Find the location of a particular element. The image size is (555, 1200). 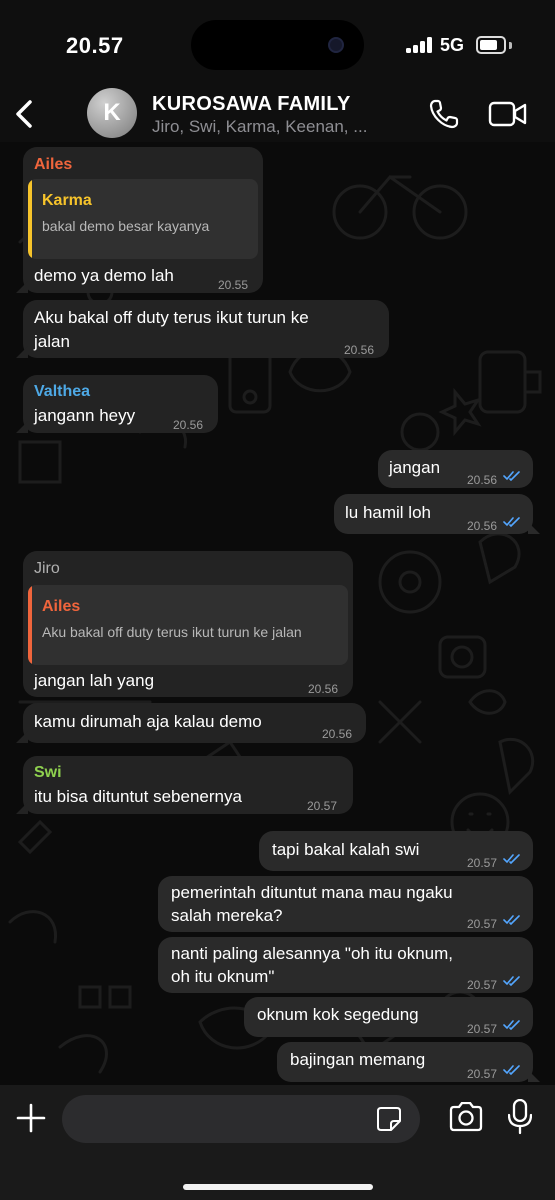

message-text: Aku bakal off duty terus ikut turun ke is located at coordinates (171, 317).